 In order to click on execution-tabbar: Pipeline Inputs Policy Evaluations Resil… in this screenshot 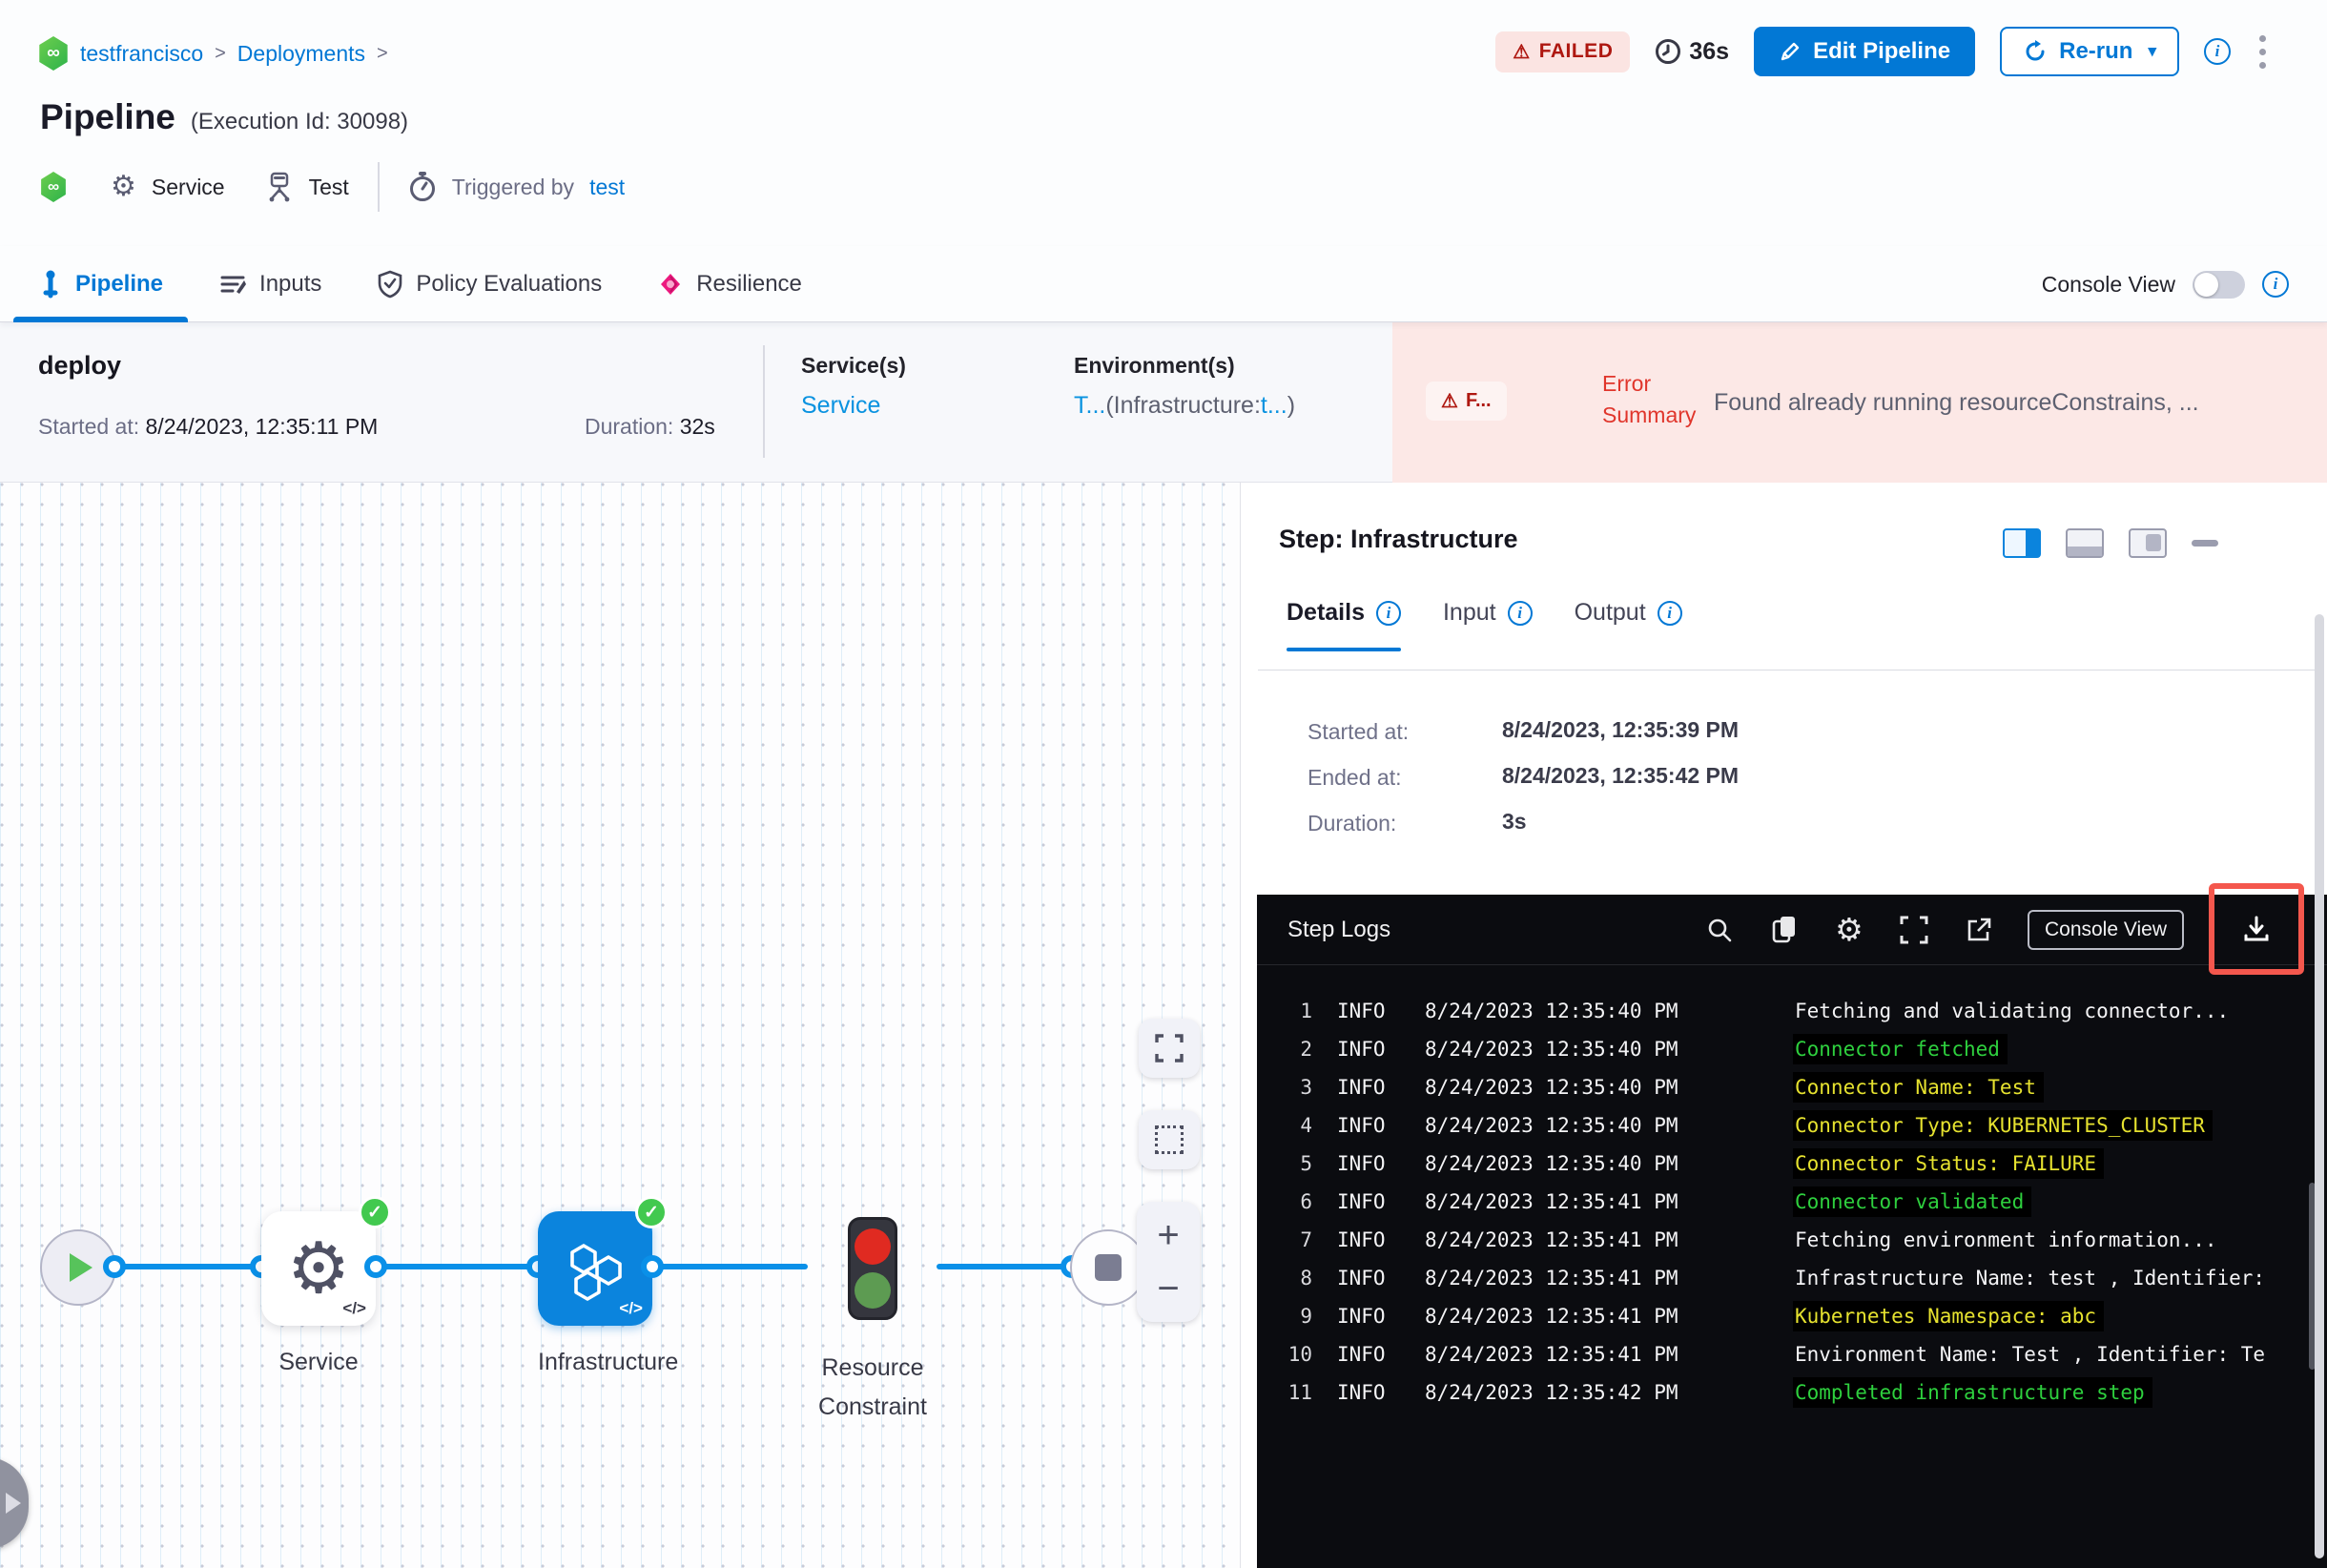, I will do `click(1163, 284)`.